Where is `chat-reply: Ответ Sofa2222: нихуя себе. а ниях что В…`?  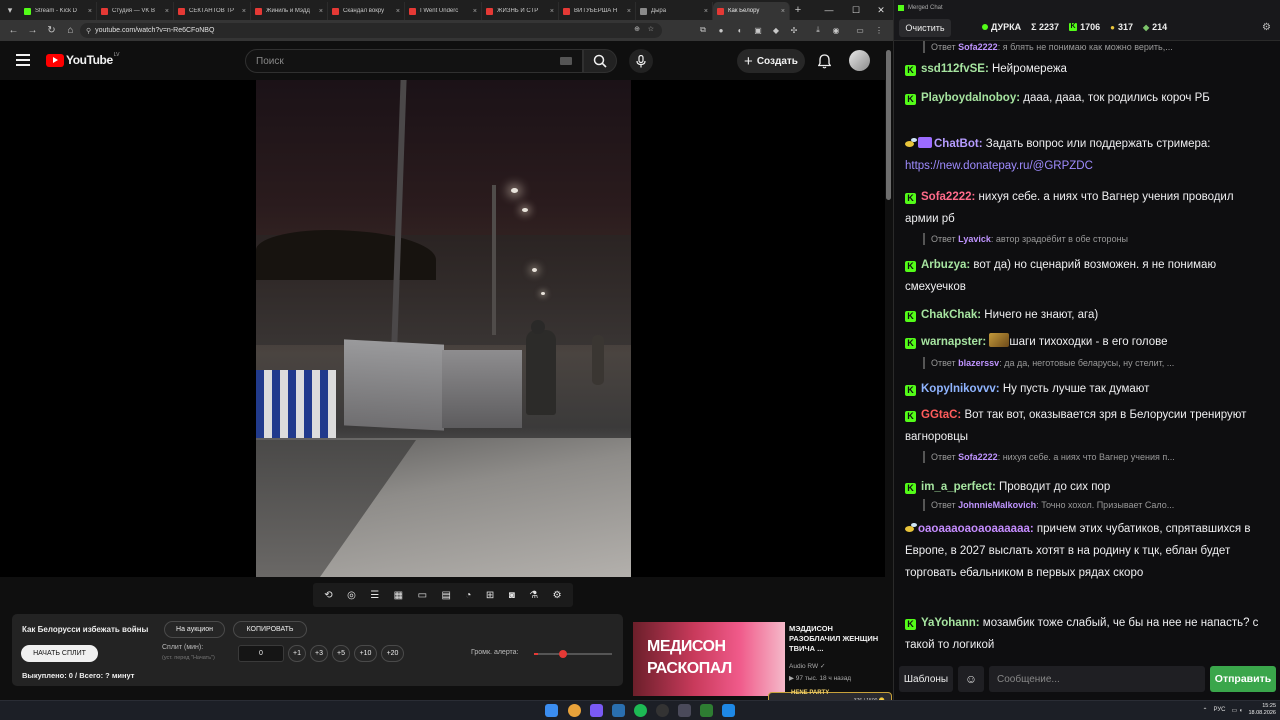
chat-reply: Ответ Sofa2222: нихуя себе. а ниях что В… is located at coordinates (1093, 457).